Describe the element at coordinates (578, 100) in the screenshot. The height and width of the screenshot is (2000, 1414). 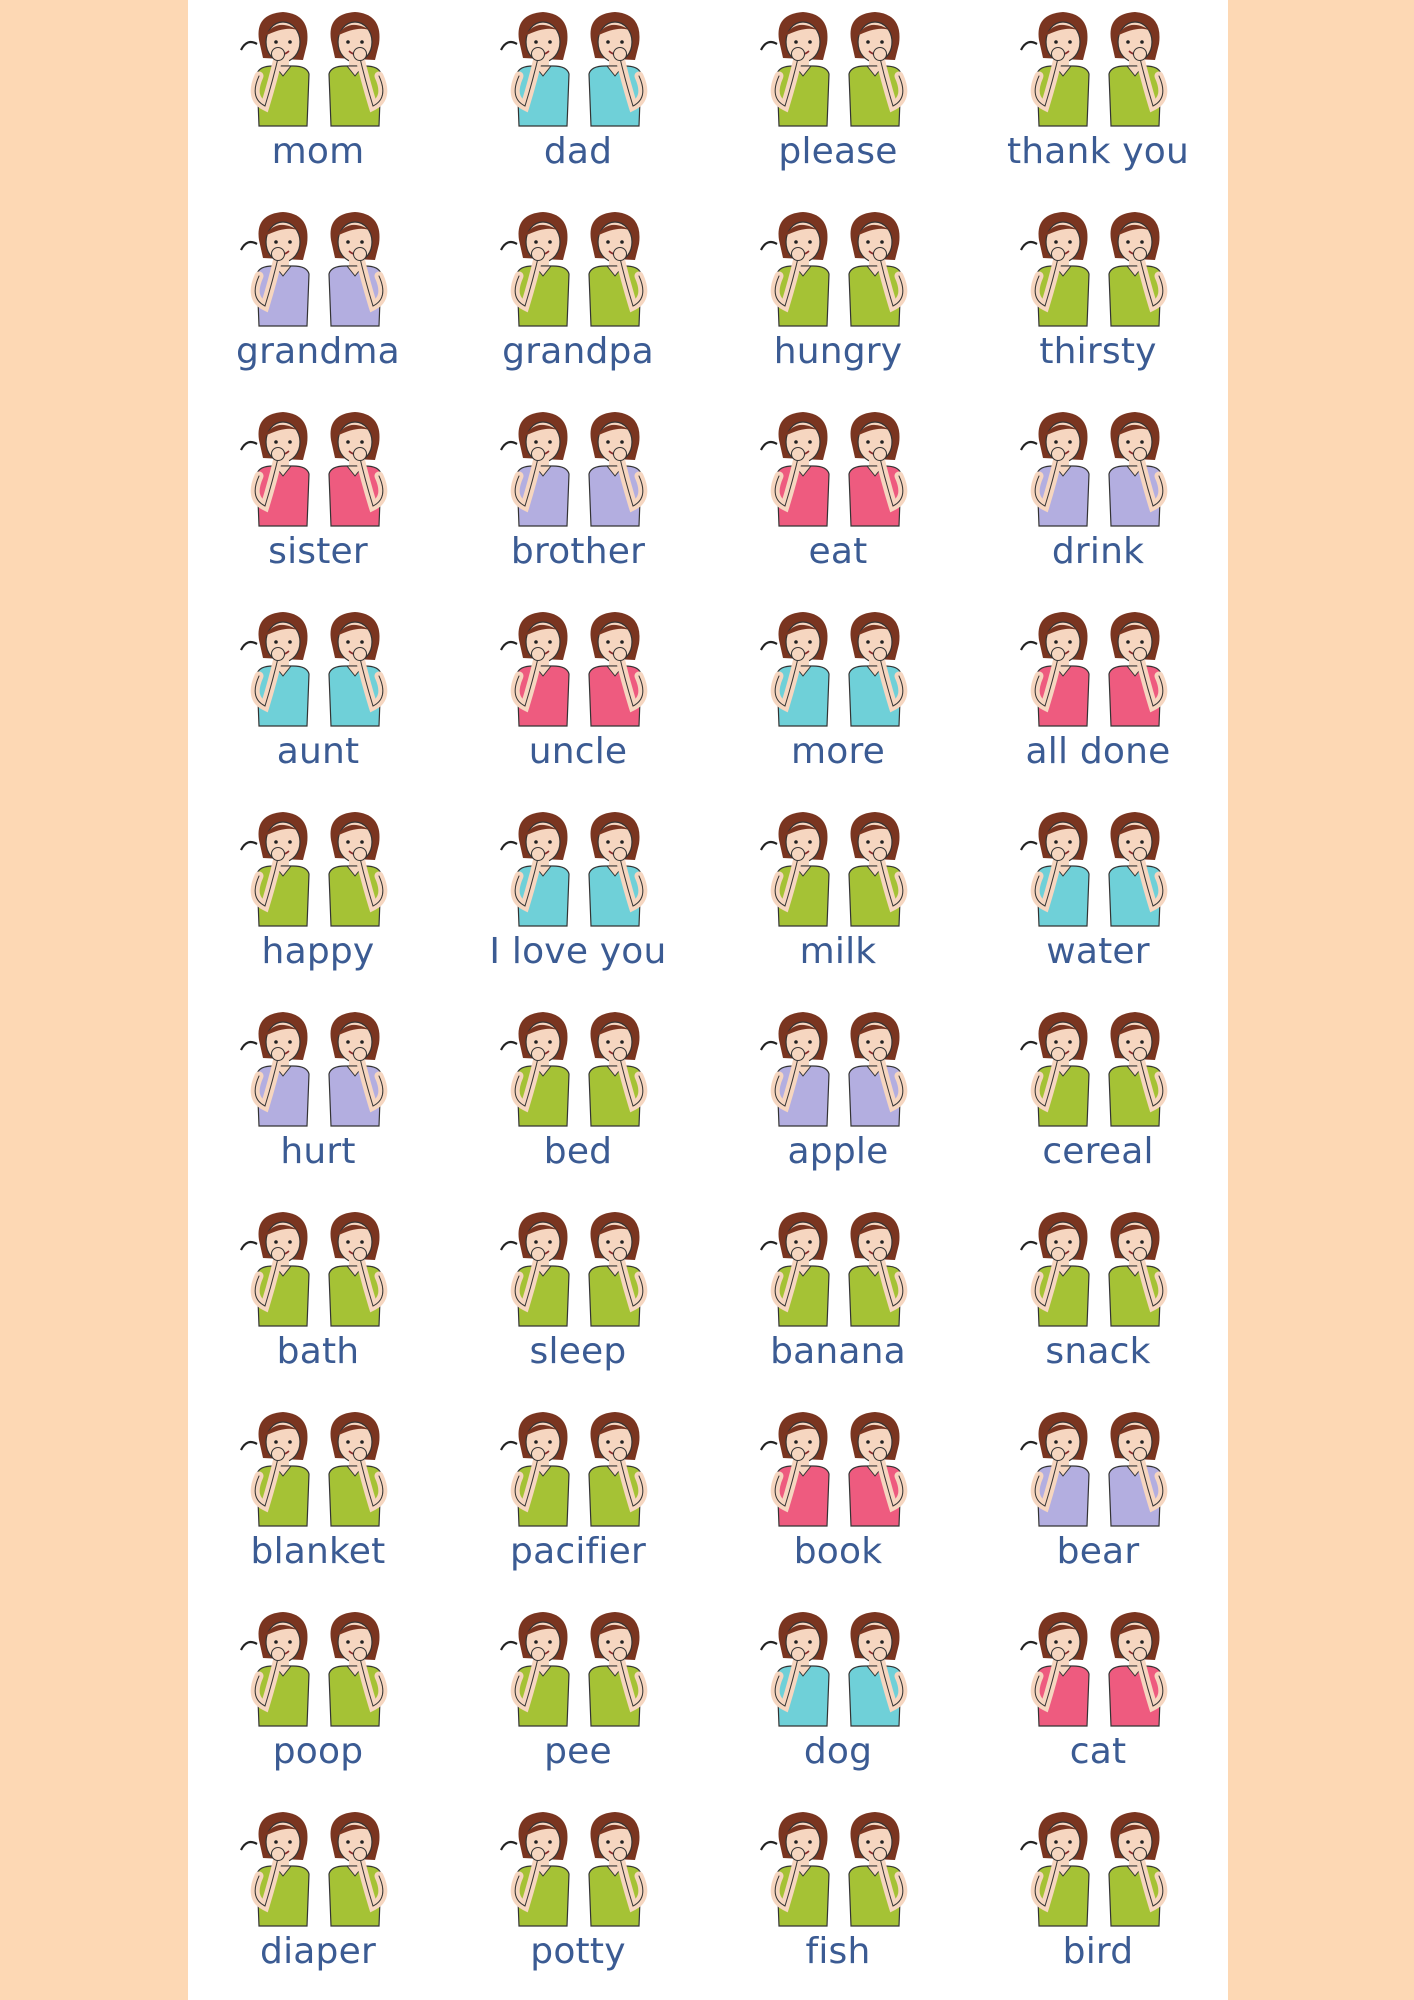
I see `sign-card: dad` at that location.